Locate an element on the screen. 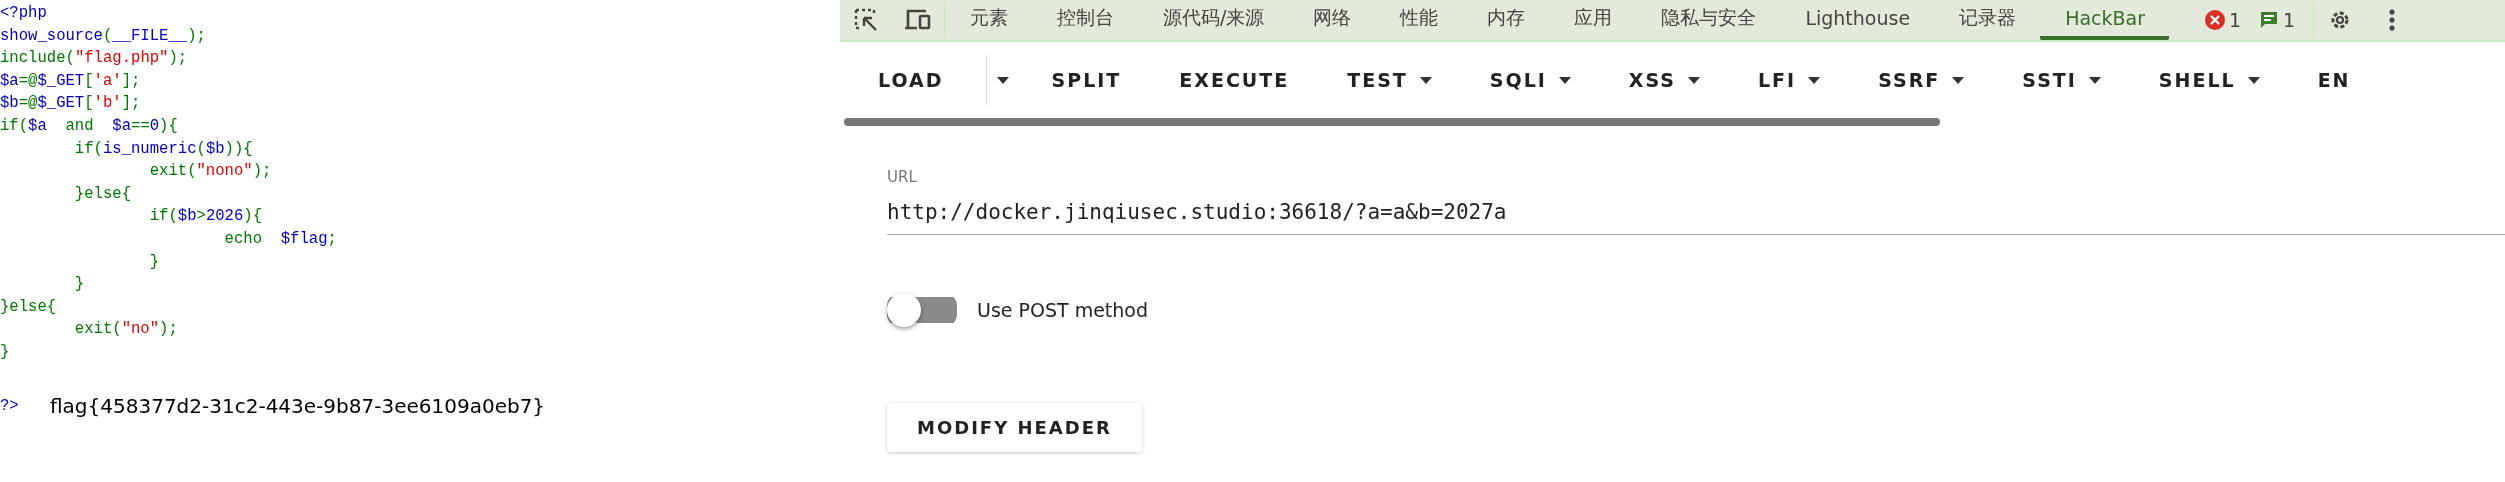  code-line: $b=@$_GET['b']; is located at coordinates (70, 104).